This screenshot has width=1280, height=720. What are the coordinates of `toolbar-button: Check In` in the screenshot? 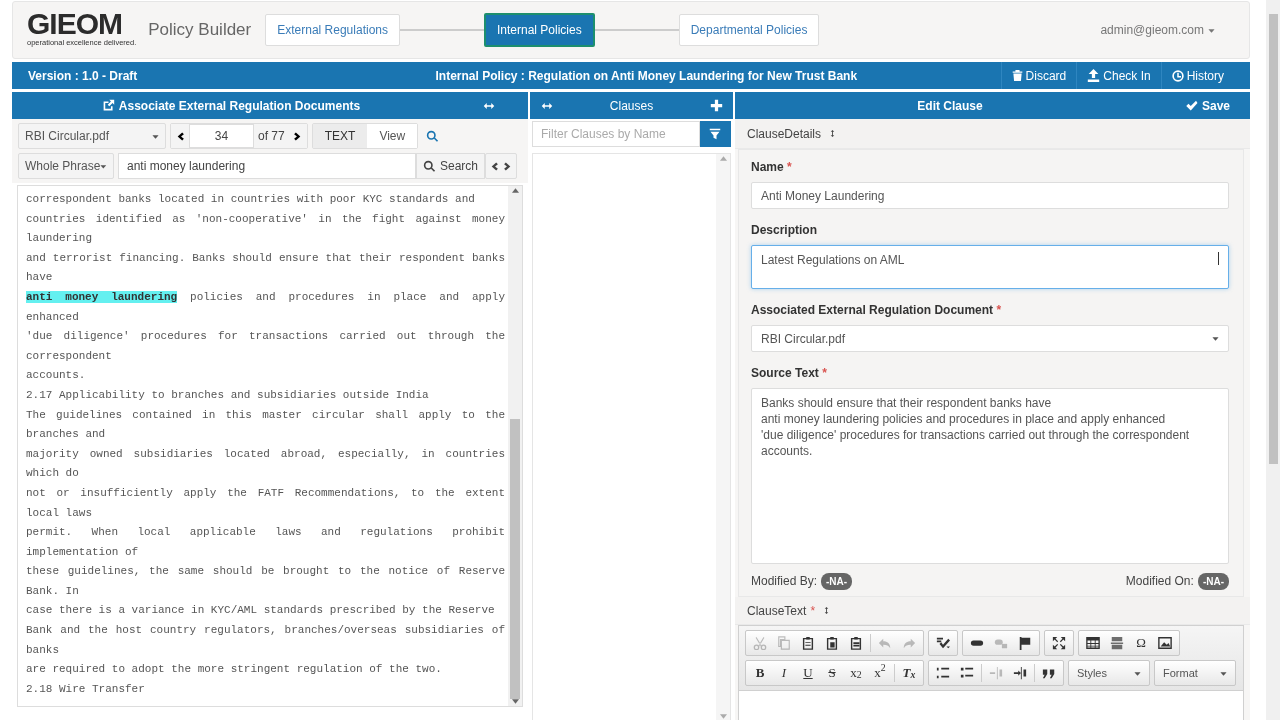 It's located at (1118, 75).